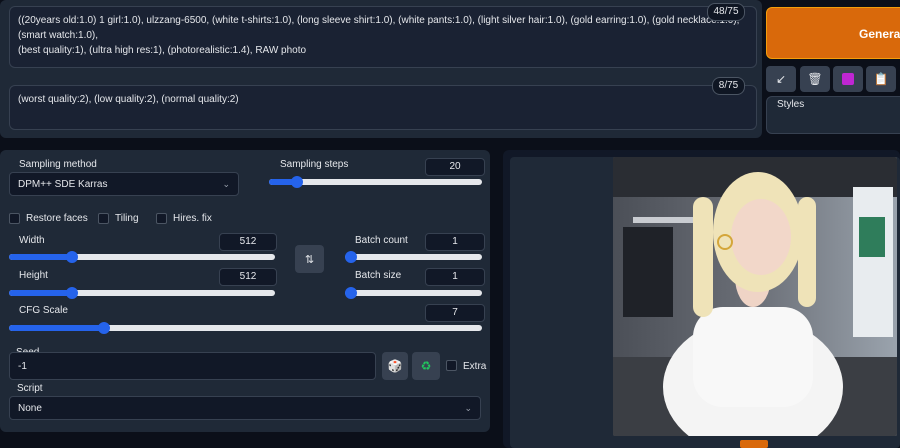 Image resolution: width=900 pixels, height=448 pixels. Describe the element at coordinates (104, 328) in the screenshot. I see `cfg-scale-thumb` at that location.